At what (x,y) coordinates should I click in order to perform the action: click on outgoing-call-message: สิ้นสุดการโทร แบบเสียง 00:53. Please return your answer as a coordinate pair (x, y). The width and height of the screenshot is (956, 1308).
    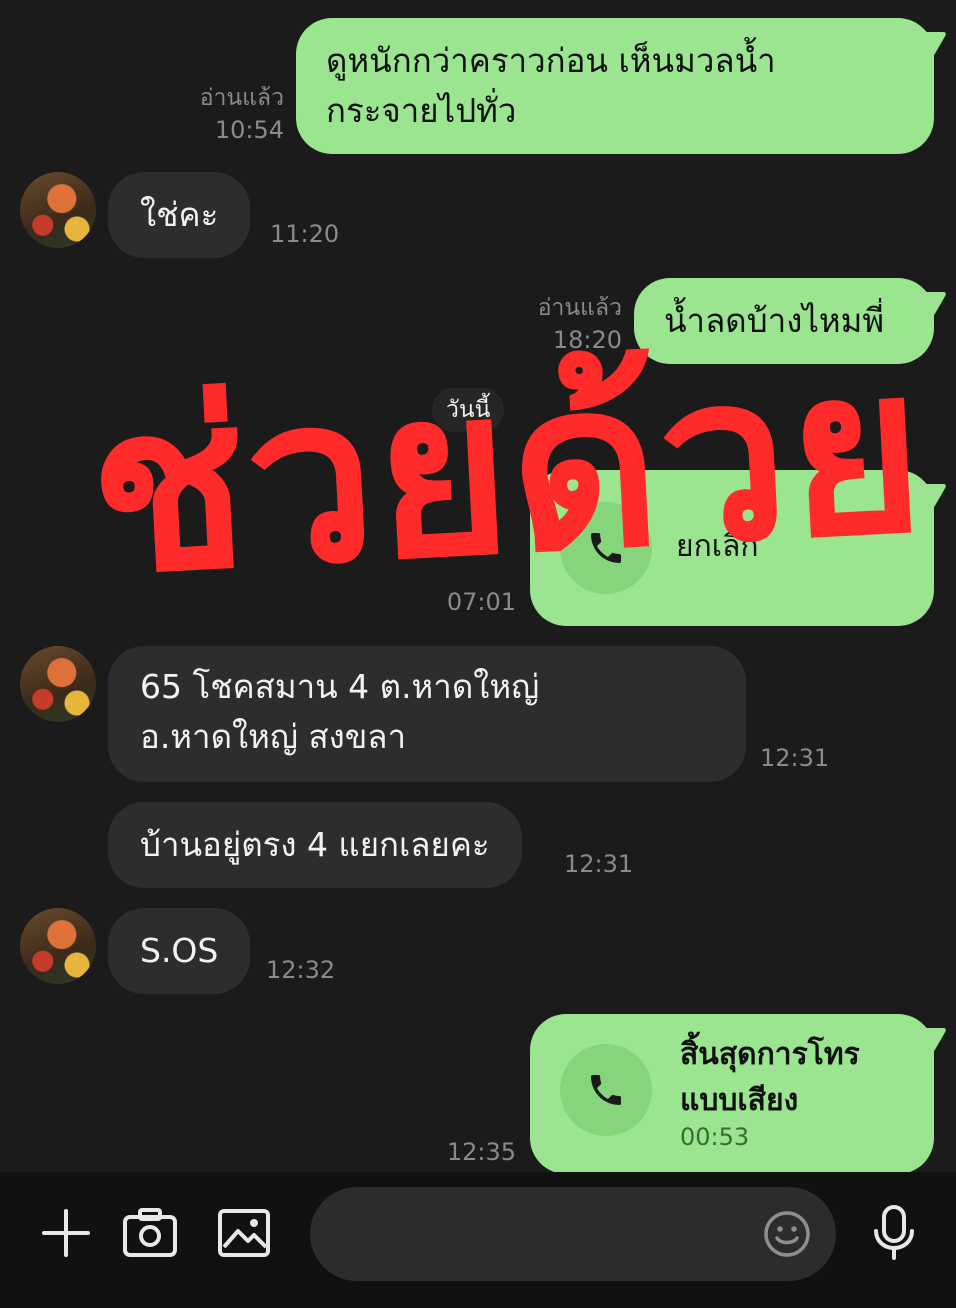
    Looking at the image, I should click on (739, 1093).